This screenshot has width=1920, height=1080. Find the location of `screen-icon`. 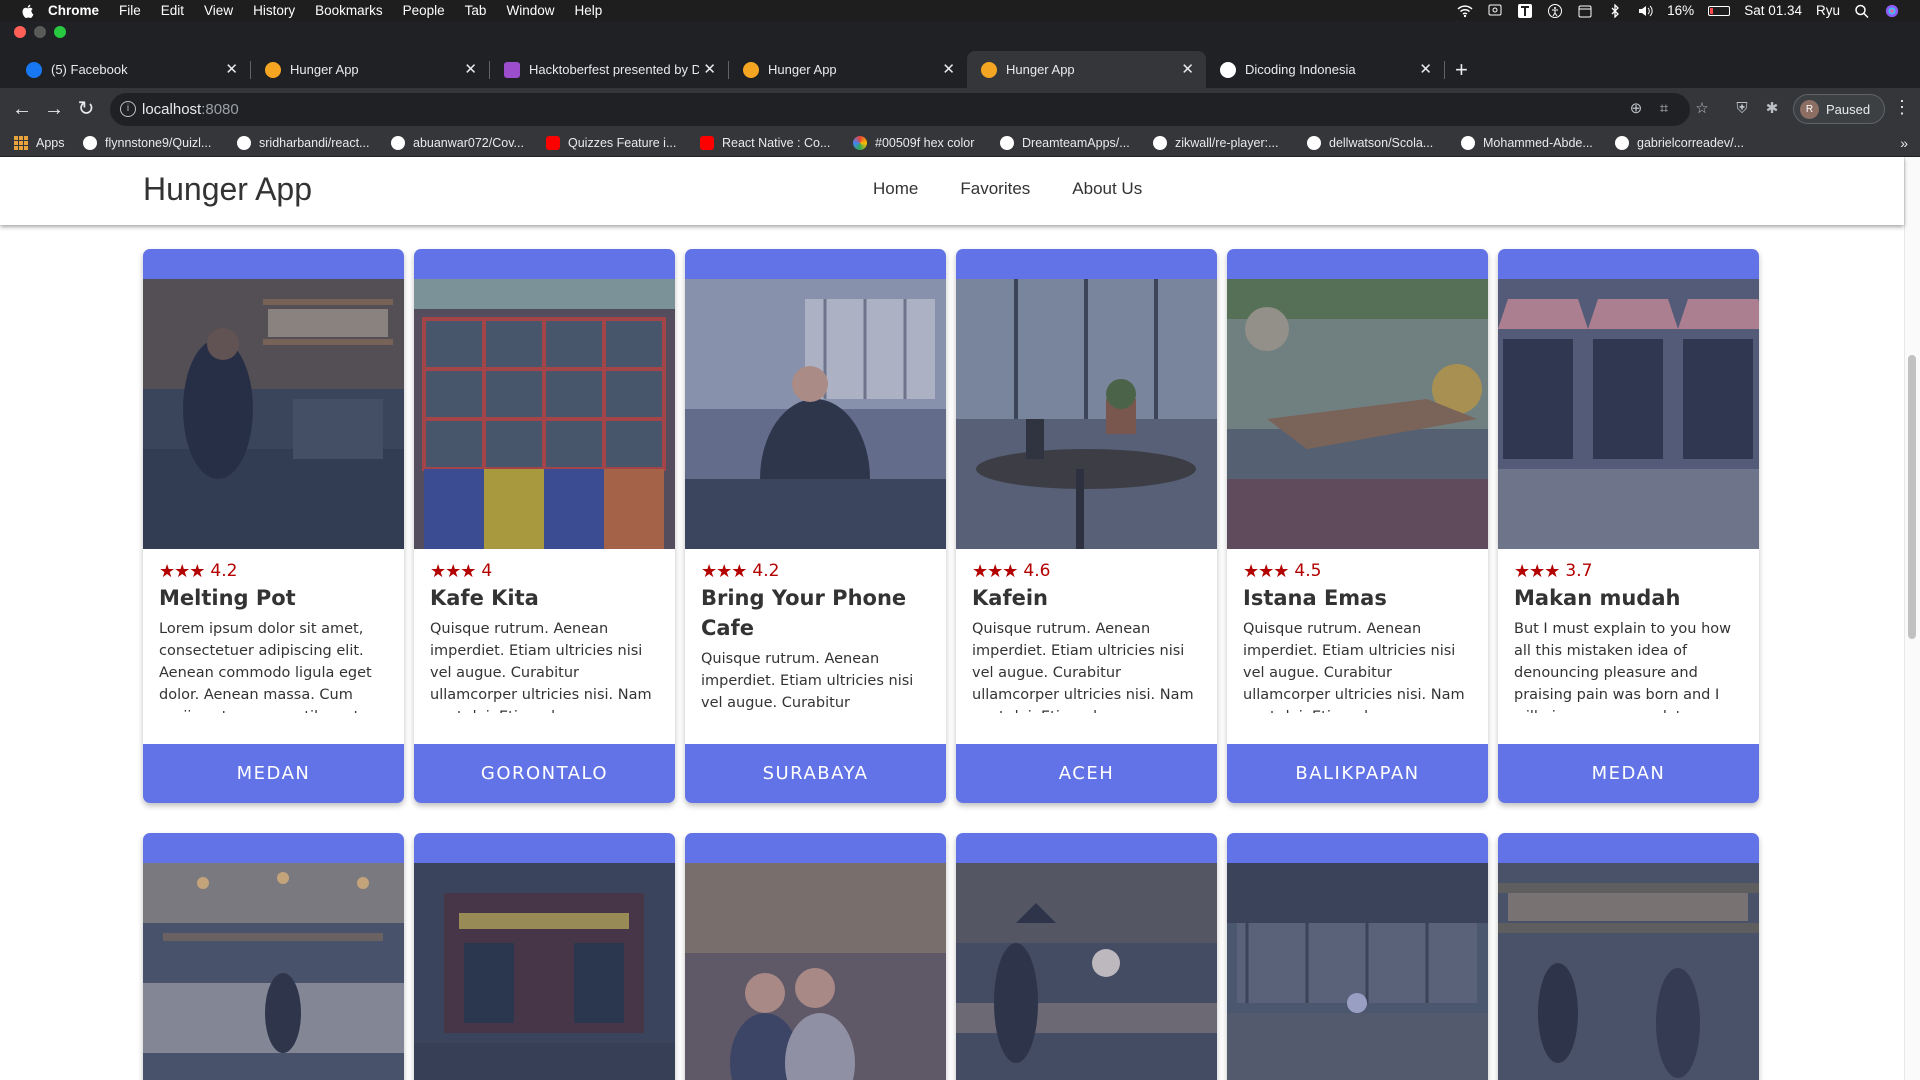

screen-icon is located at coordinates (1495, 11).